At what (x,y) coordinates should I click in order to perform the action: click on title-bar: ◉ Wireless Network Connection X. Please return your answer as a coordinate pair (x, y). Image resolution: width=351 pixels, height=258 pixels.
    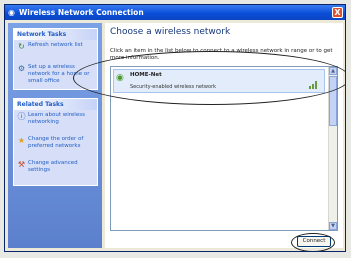
    Looking at the image, I should click on (175, 12).